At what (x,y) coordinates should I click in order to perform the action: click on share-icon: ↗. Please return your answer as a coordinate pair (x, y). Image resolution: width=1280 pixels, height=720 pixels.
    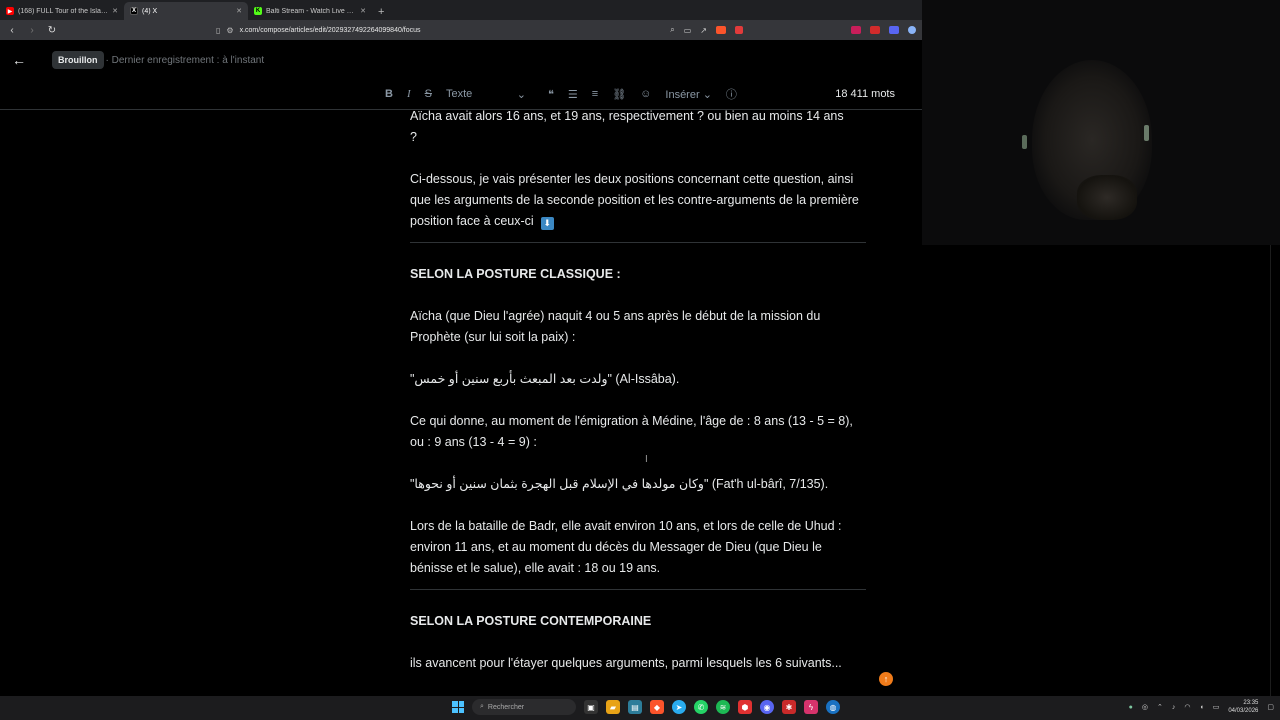
    Looking at the image, I should click on (703, 30).